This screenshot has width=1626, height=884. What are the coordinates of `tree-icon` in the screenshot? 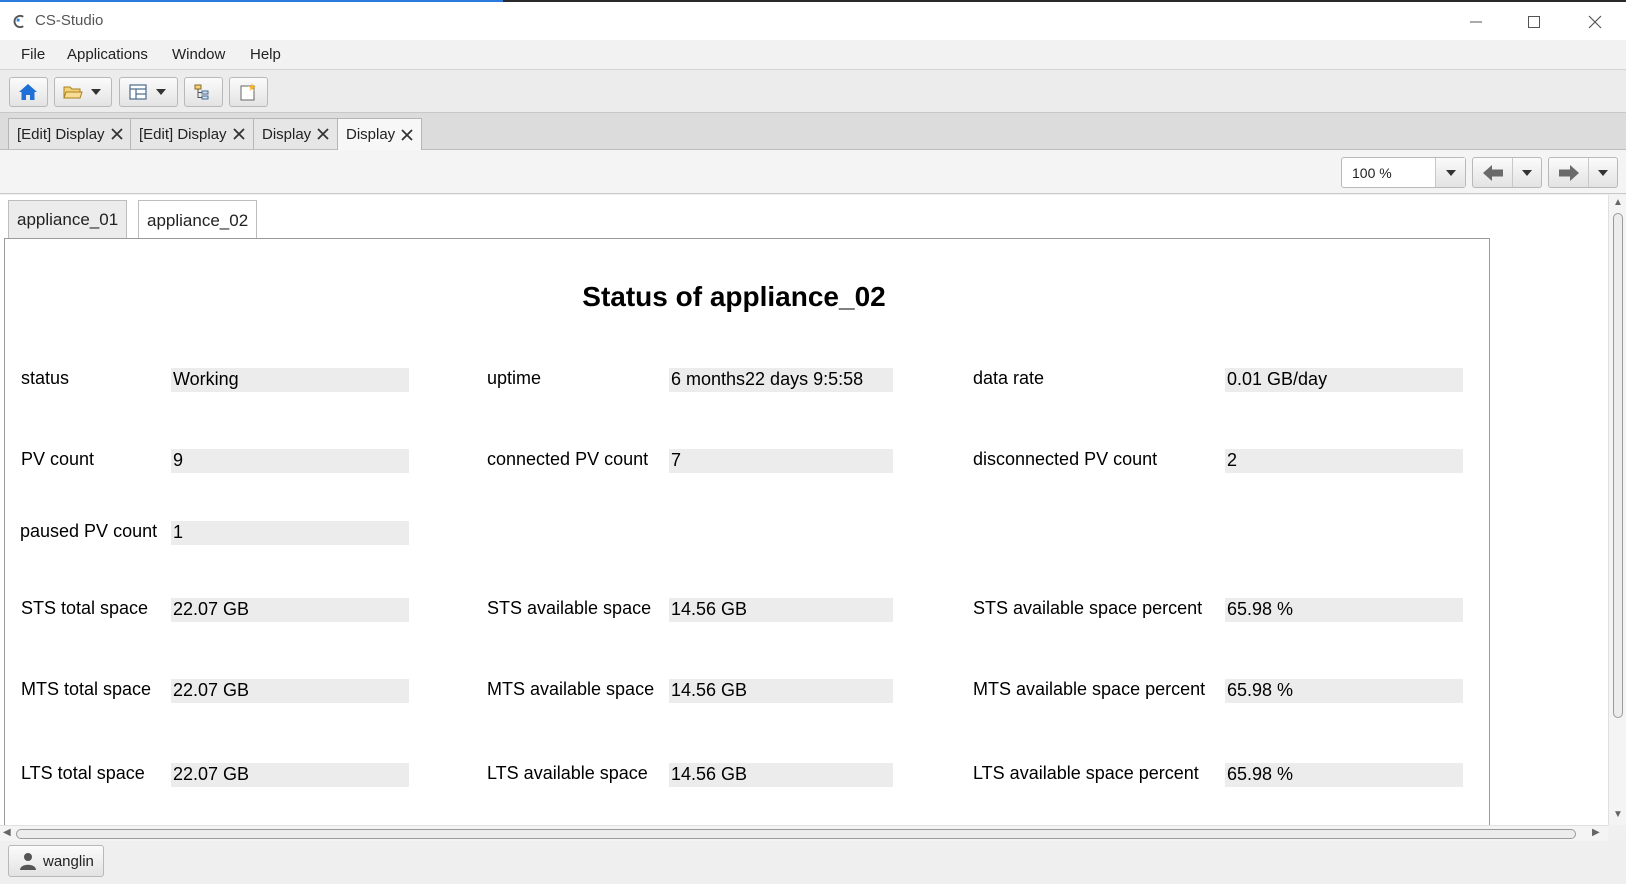 It's located at (201, 92).